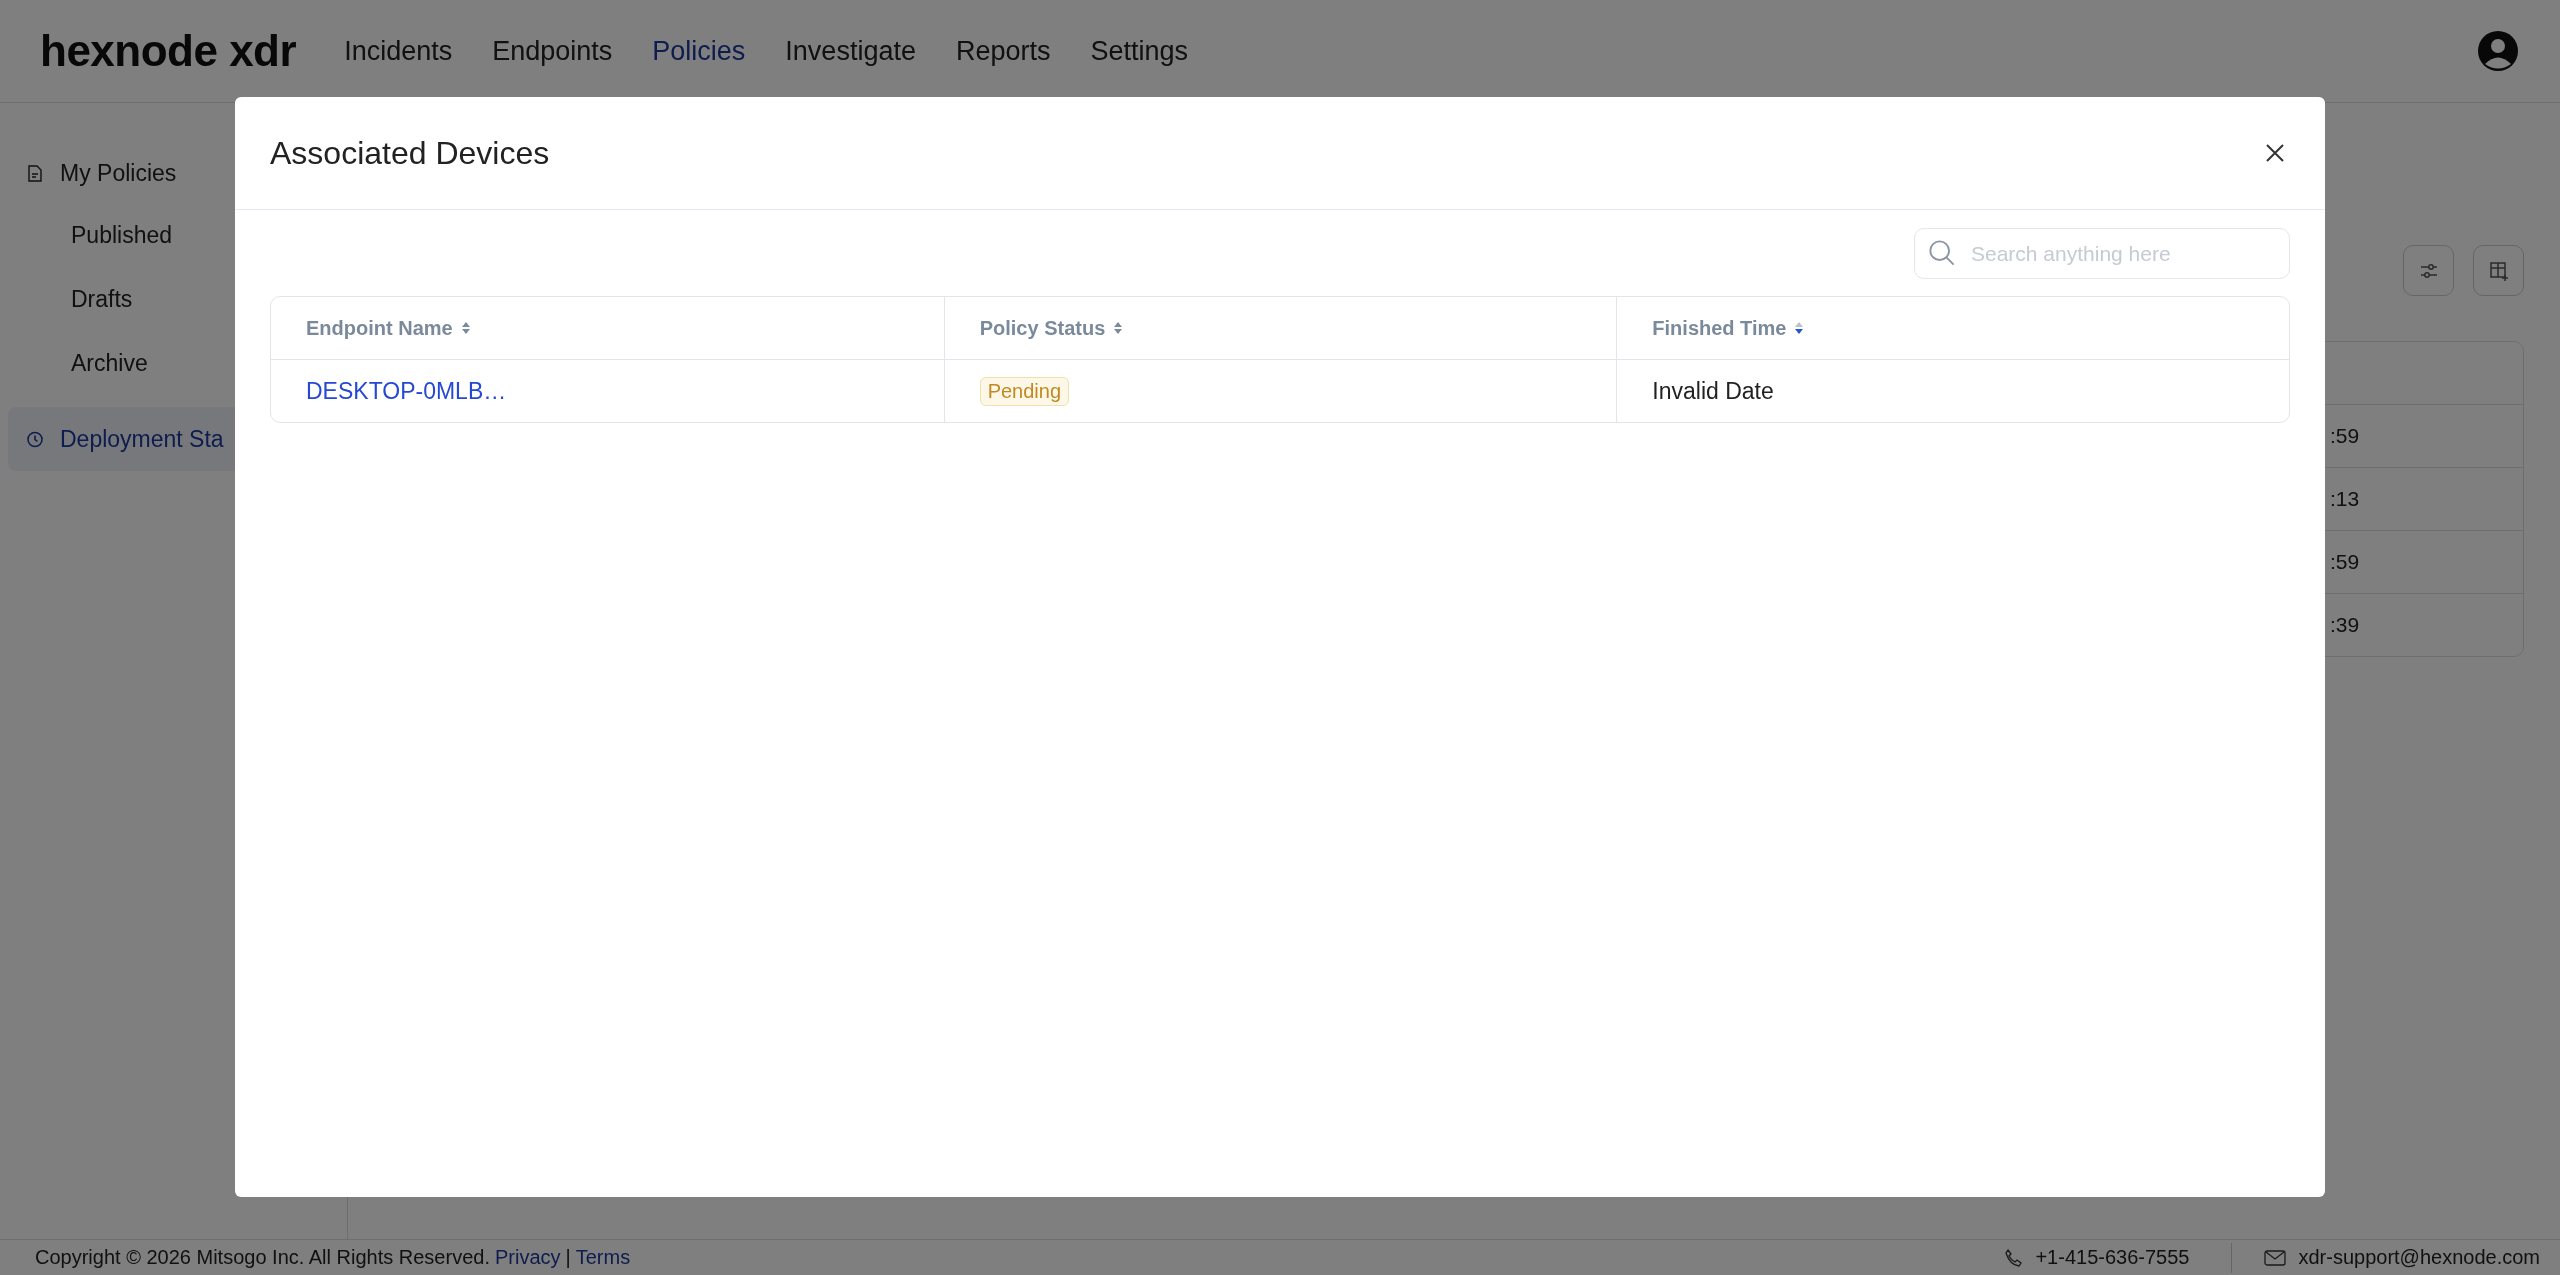  What do you see at coordinates (1139, 51) in the screenshot?
I see `nav-tab: Settings` at bounding box center [1139, 51].